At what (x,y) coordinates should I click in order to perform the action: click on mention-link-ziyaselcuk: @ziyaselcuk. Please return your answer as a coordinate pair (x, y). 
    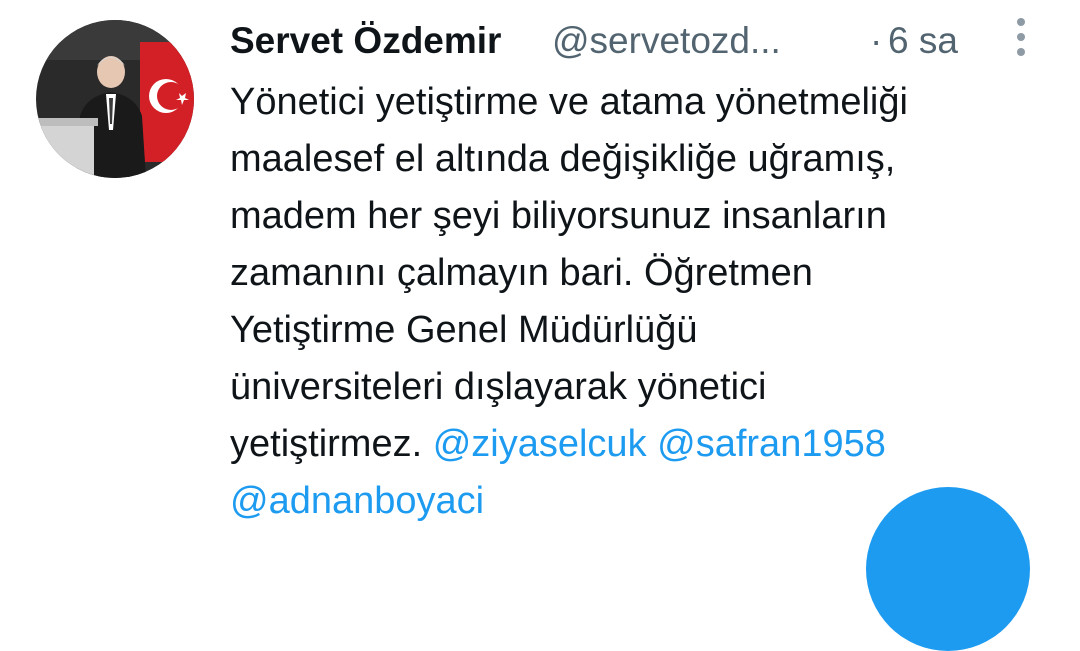
    Looking at the image, I should click on (540, 444).